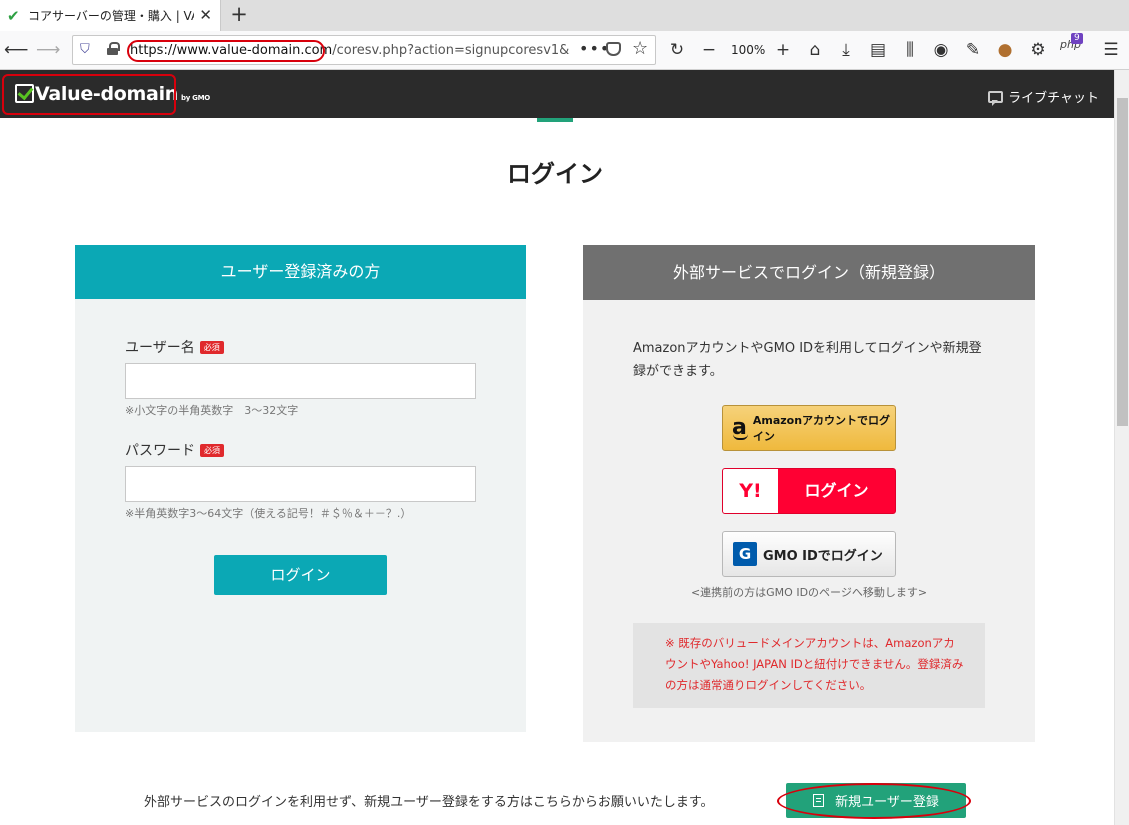  Describe the element at coordinates (807, 360) in the screenshot. I see `external-description: AmazonアカウントやGMO IDを利用してログインや新規登録ができます。` at that location.